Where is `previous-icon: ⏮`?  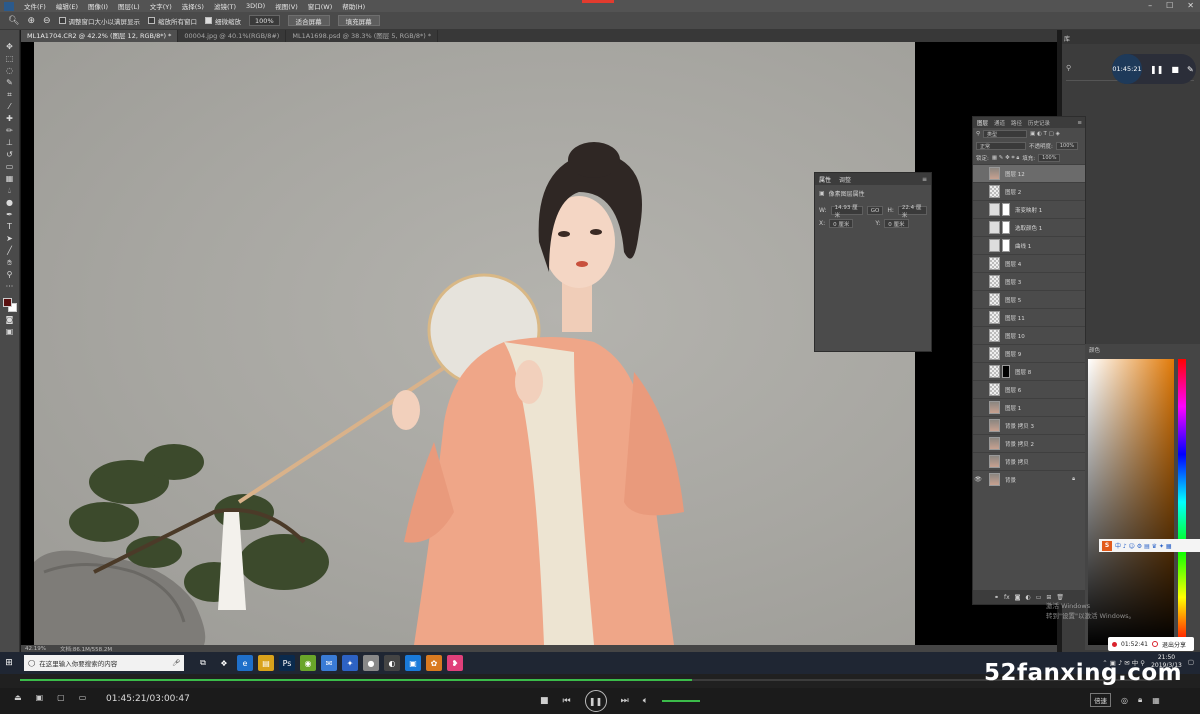 previous-icon: ⏮ is located at coordinates (567, 701).